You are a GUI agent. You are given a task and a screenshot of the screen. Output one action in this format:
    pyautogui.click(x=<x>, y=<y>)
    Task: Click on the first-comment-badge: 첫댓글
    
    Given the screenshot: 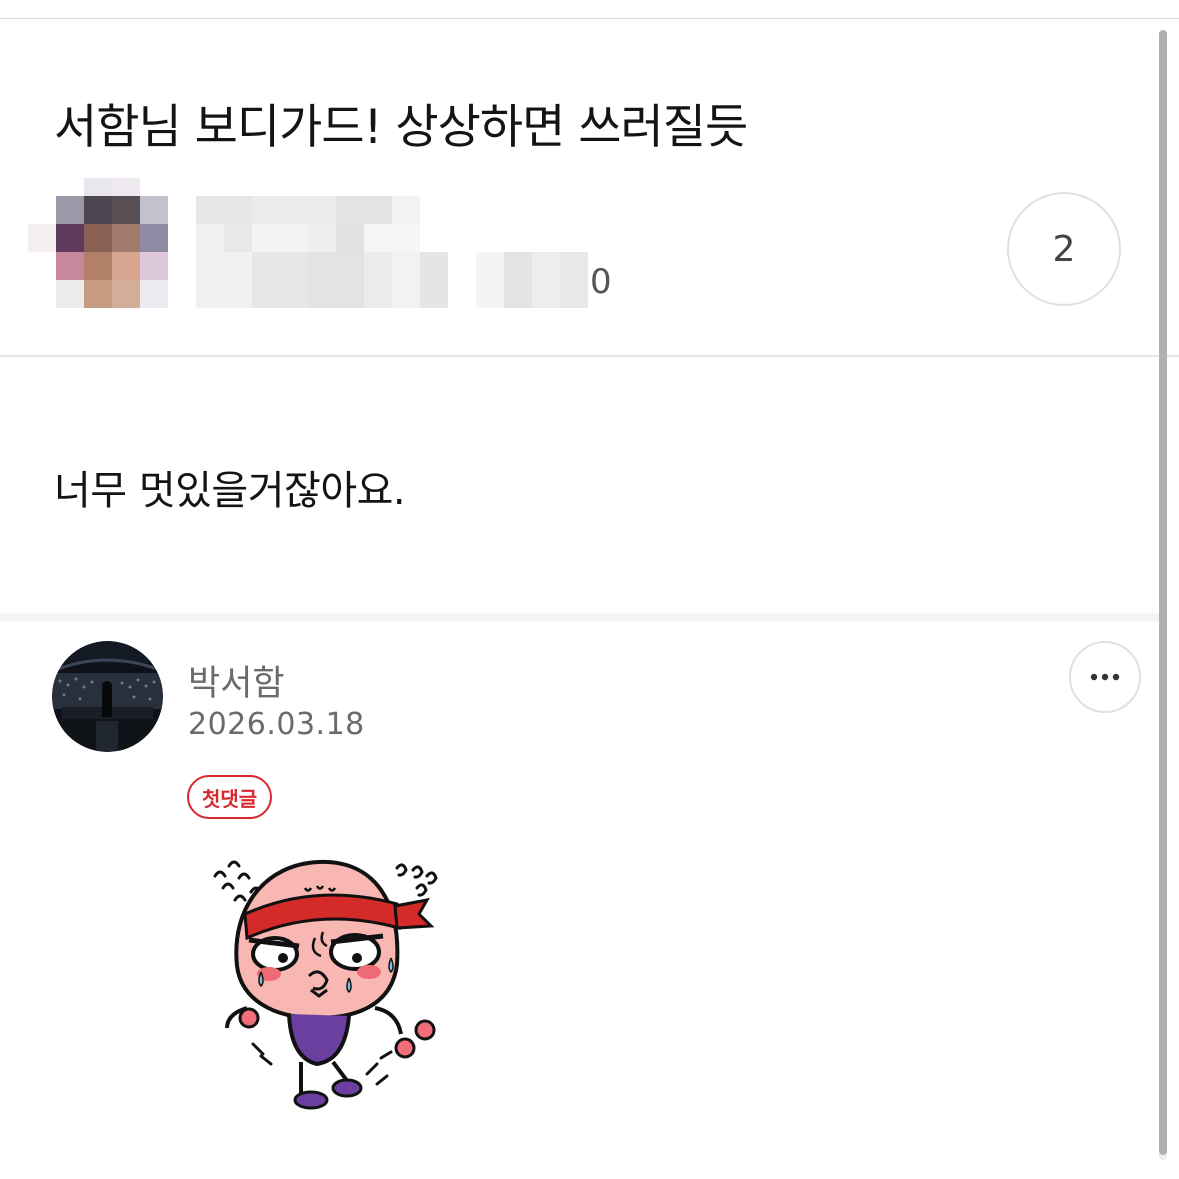 What is the action you would take?
    pyautogui.click(x=230, y=797)
    